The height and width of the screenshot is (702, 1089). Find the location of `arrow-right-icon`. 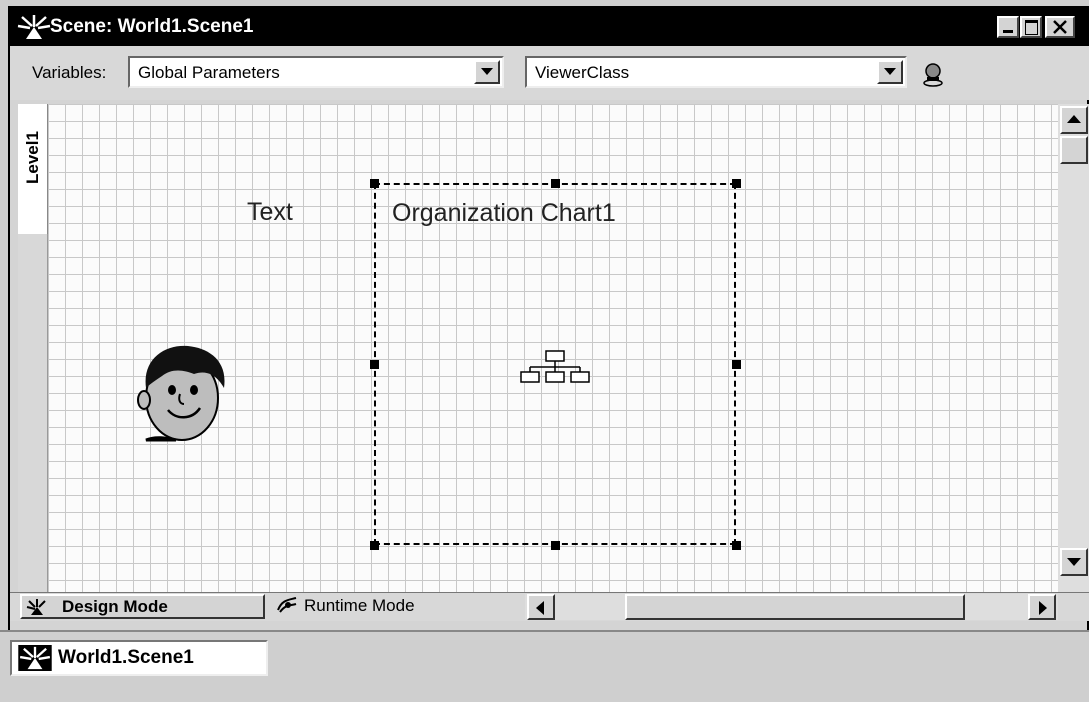

arrow-right-icon is located at coordinates (1043, 608).